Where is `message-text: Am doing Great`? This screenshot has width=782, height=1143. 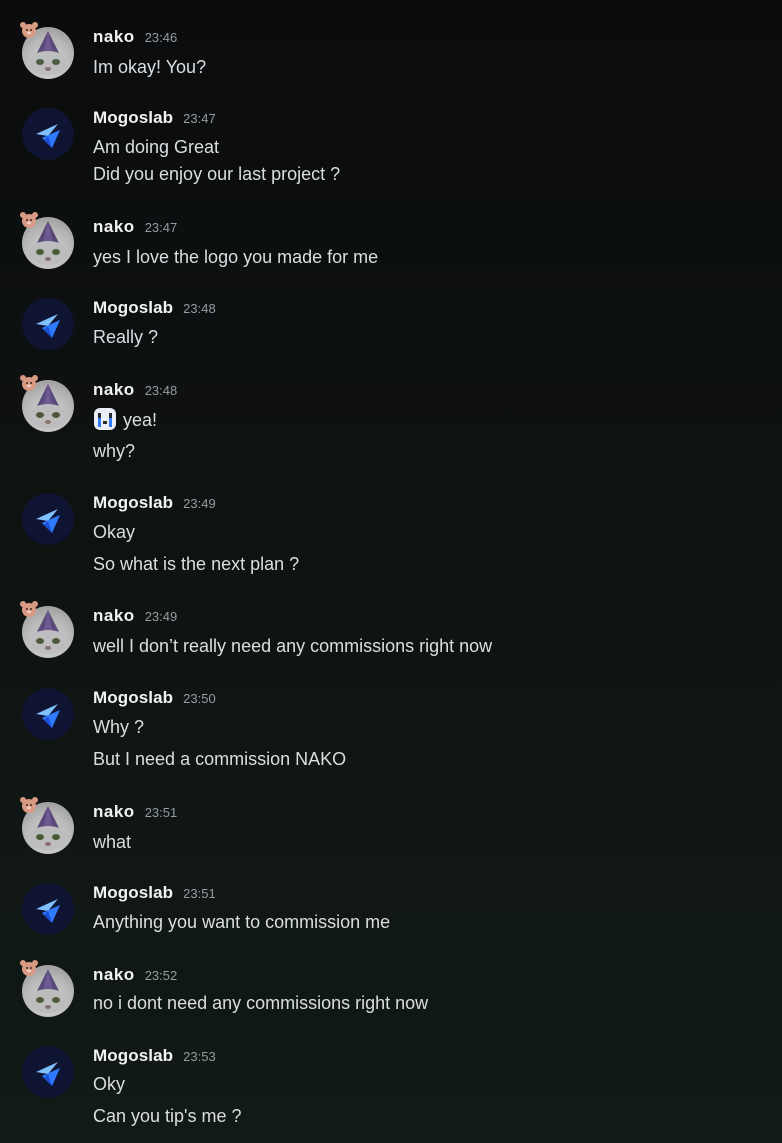
message-text: Am doing Great is located at coordinates (156, 147).